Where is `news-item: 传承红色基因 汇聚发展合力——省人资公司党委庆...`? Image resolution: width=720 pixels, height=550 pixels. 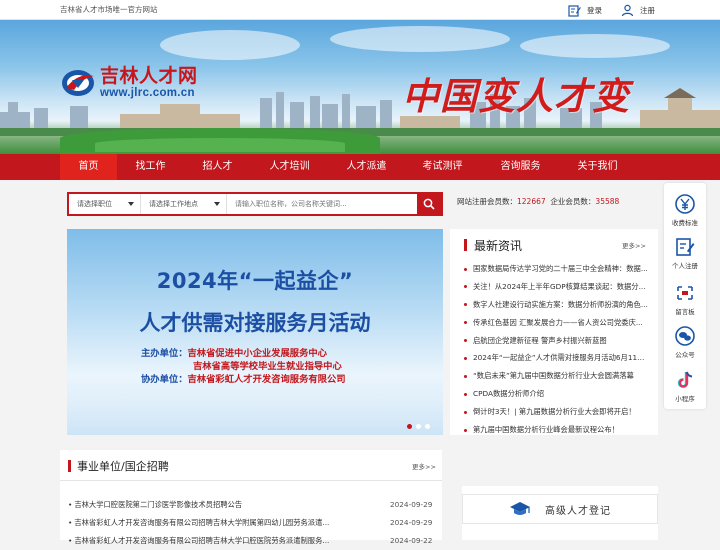 news-item: 传承红色基因 汇聚发展合力——省人资公司党委庆... is located at coordinates (557, 323).